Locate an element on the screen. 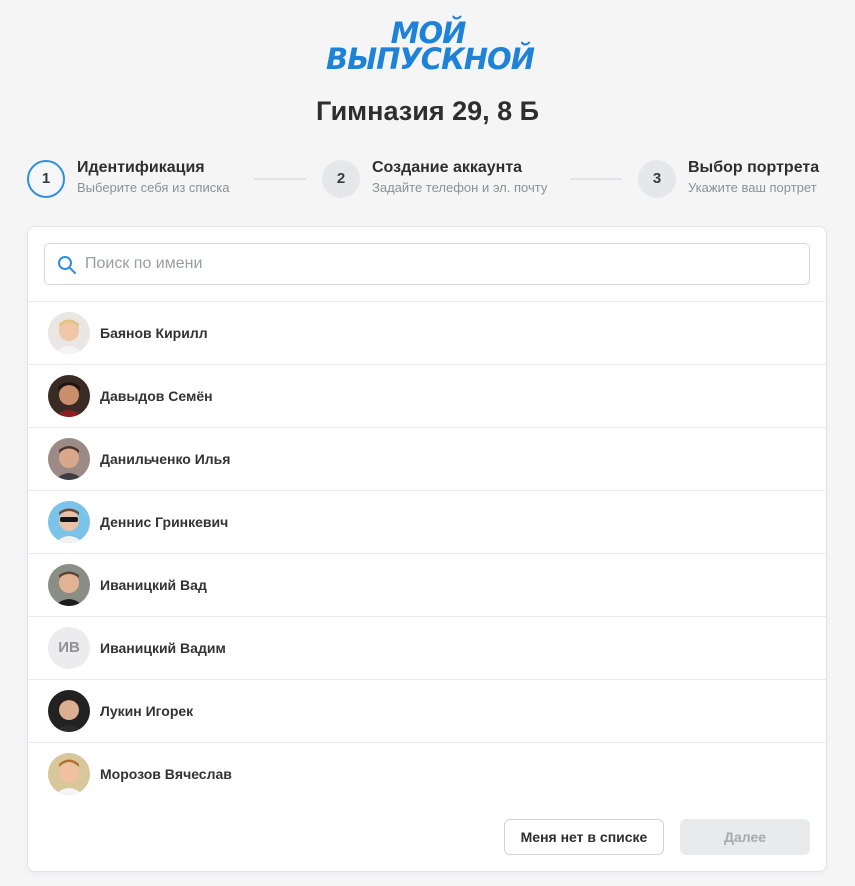  step-title: Выбор портрета is located at coordinates (754, 167).